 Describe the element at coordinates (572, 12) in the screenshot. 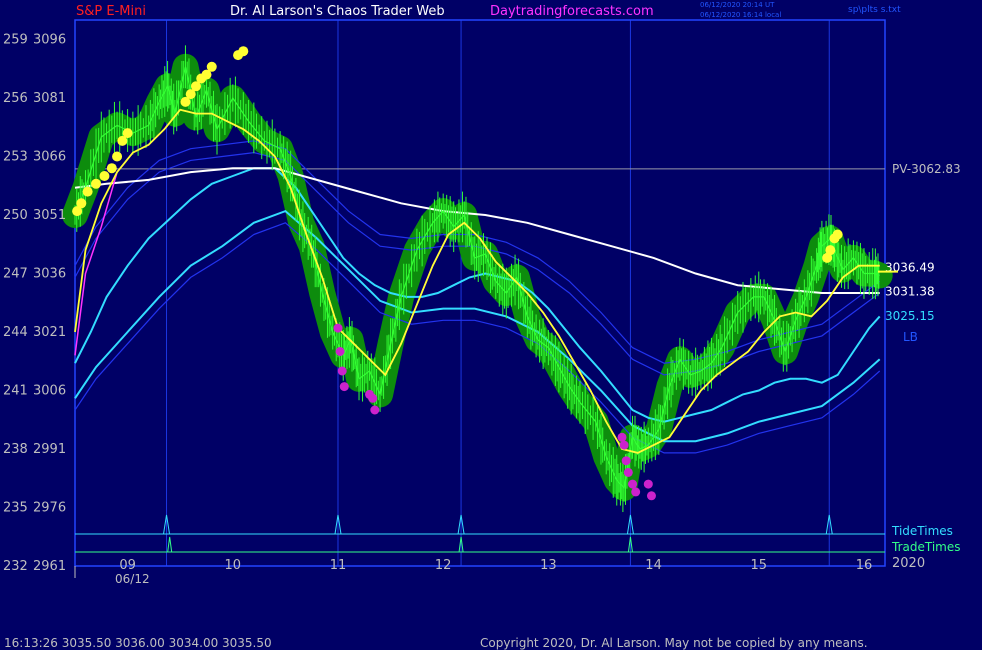

I see `chart-site: Daytradingforecasts.com` at that location.